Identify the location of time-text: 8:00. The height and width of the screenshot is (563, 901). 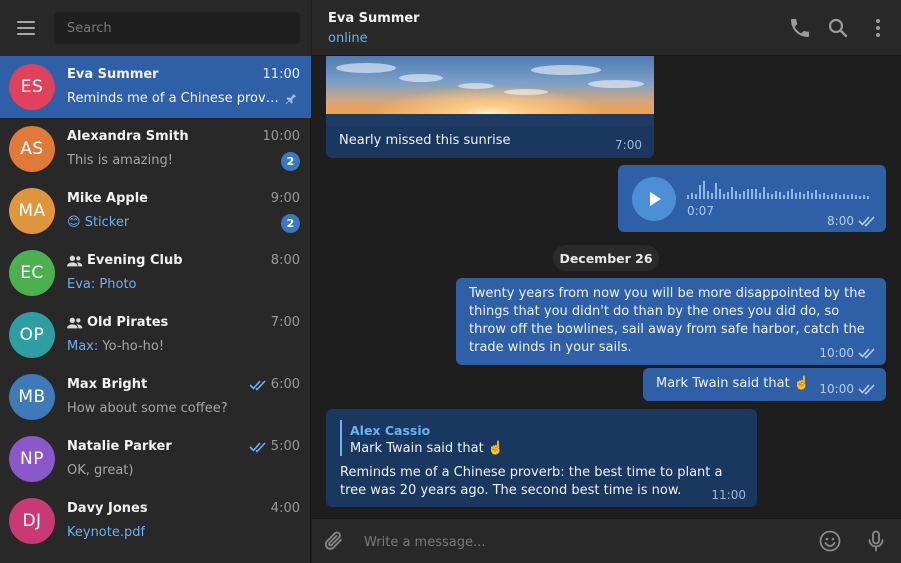
(840, 221).